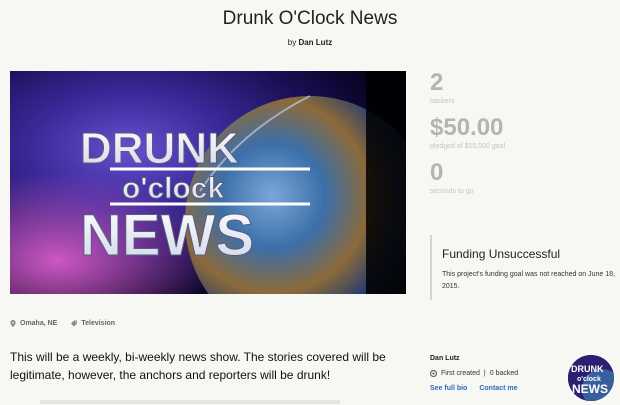  I want to click on location-link: Omaha, NE, so click(33, 323).